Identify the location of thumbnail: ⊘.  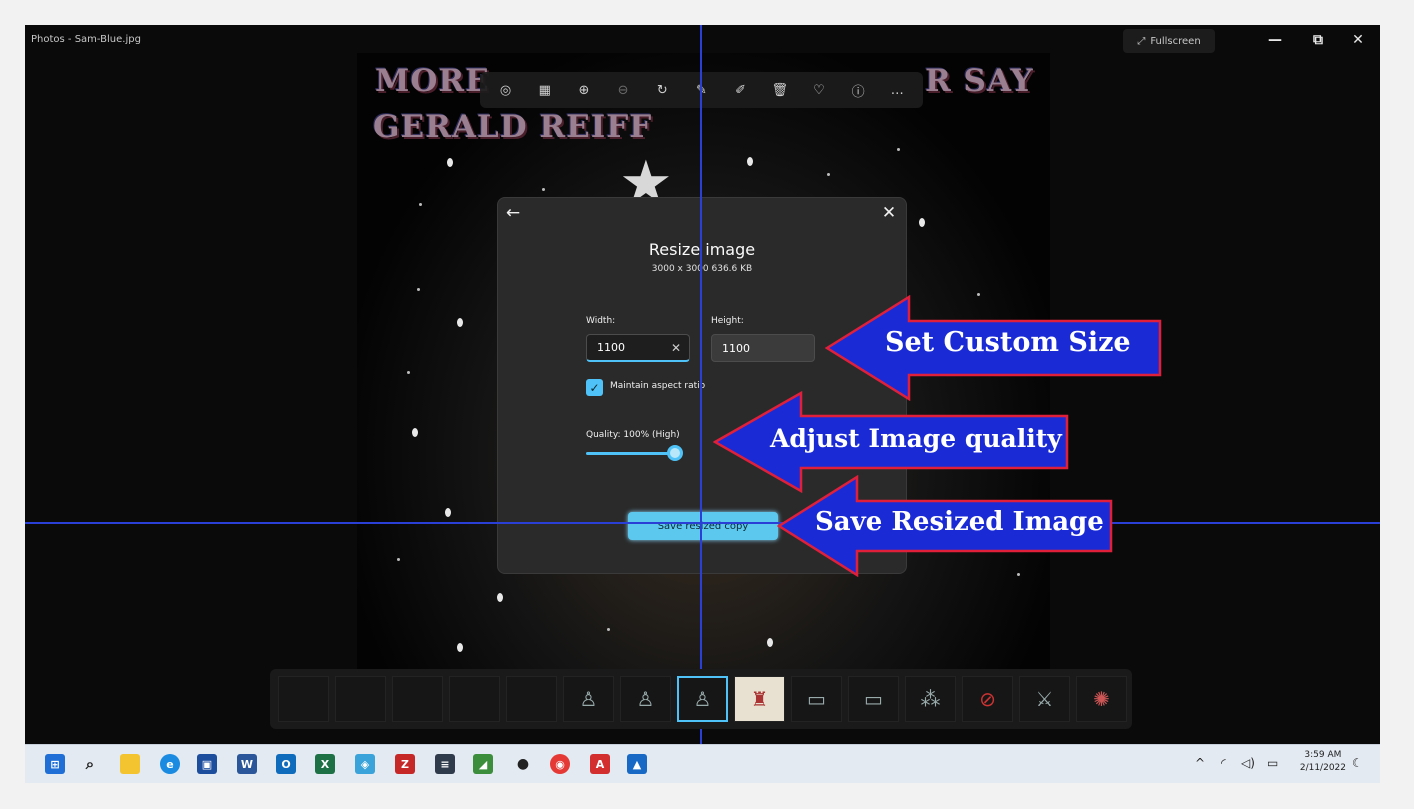
(987, 699).